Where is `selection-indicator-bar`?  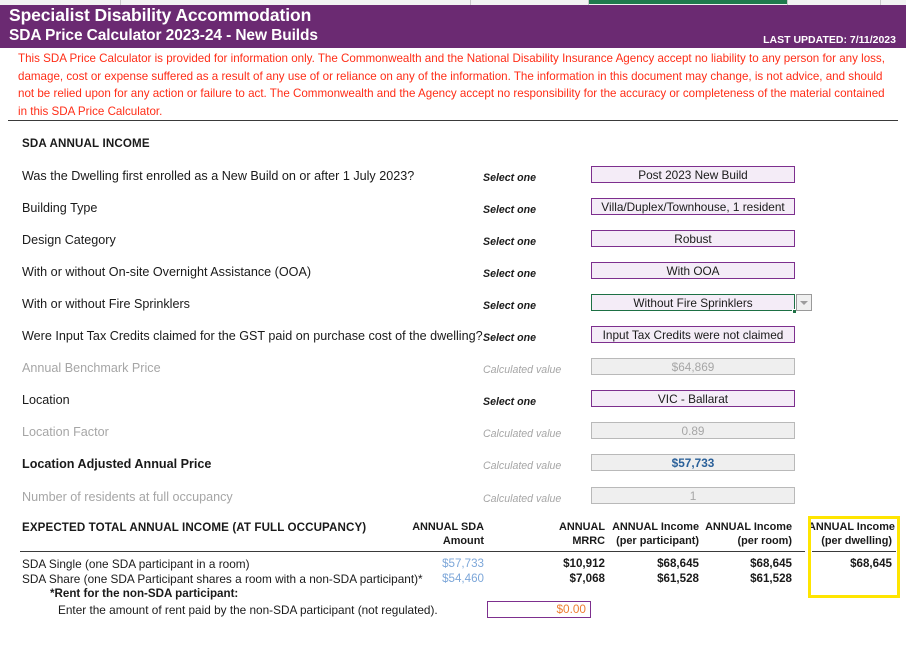
selection-indicator-bar is located at coordinates (687, 2).